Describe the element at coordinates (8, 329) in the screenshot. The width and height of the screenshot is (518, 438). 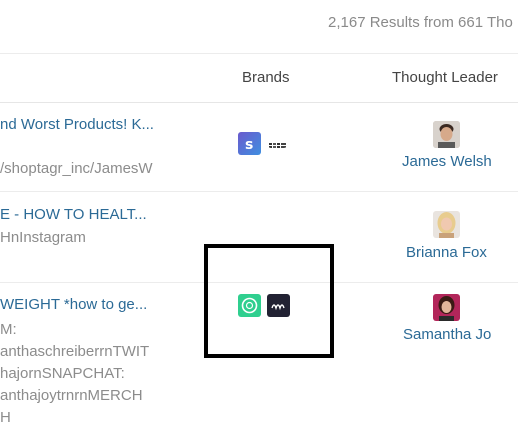
I see `description-line: M:` at that location.